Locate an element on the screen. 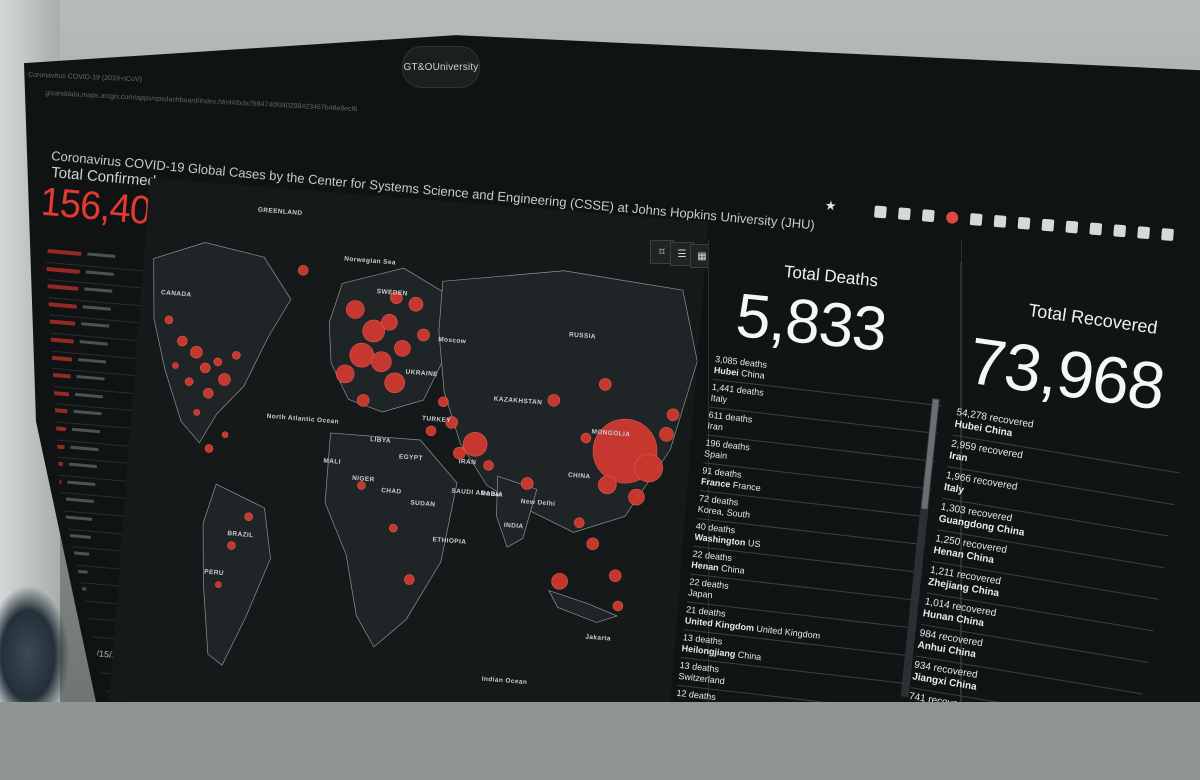 This screenshot has height=780, width=1200. region-name: Henan is located at coordinates (705, 566).